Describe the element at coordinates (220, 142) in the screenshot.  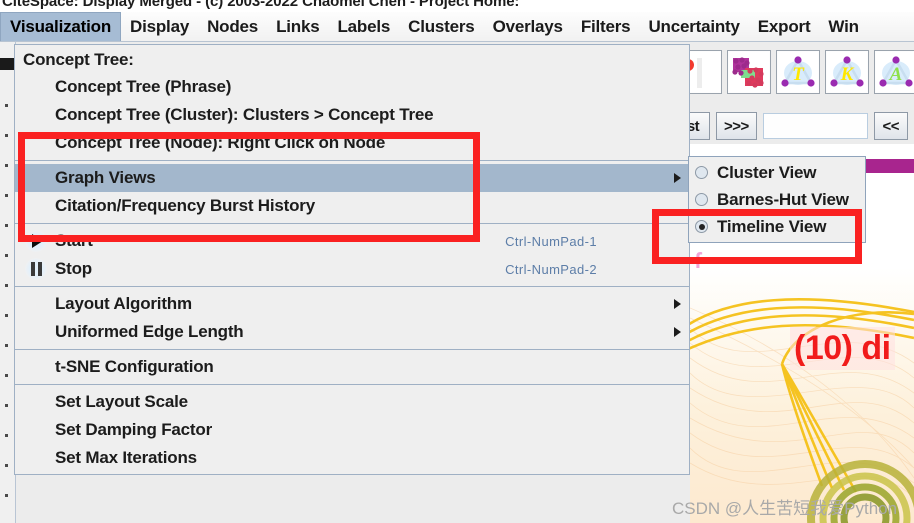
I see `menu-item-label: Concept Tree (Node): Right Click on Node` at that location.